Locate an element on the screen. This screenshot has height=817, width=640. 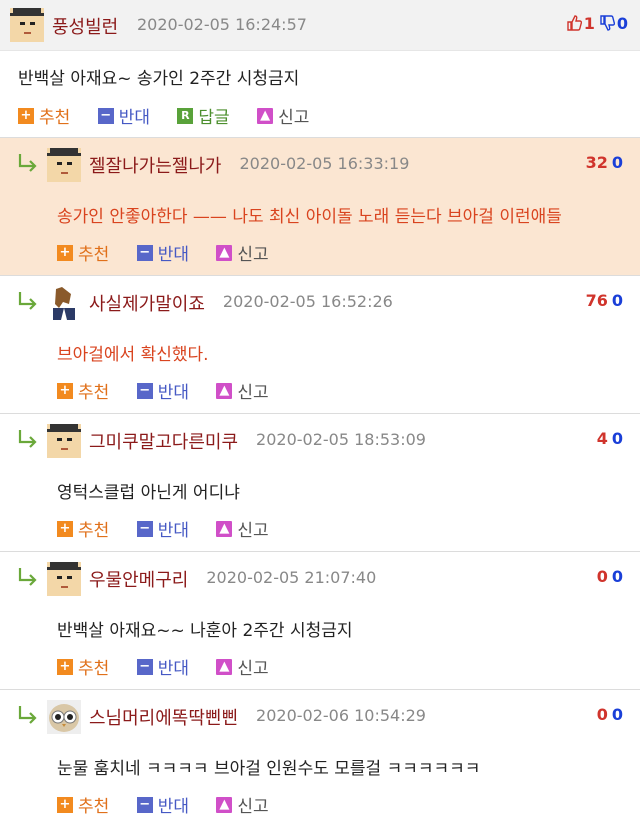
reply-text: 송가인 안좋아한다 —— 나도 최신 아이돌 노래 듣는다 브아걸 이런애들 is located at coordinates (309, 217).